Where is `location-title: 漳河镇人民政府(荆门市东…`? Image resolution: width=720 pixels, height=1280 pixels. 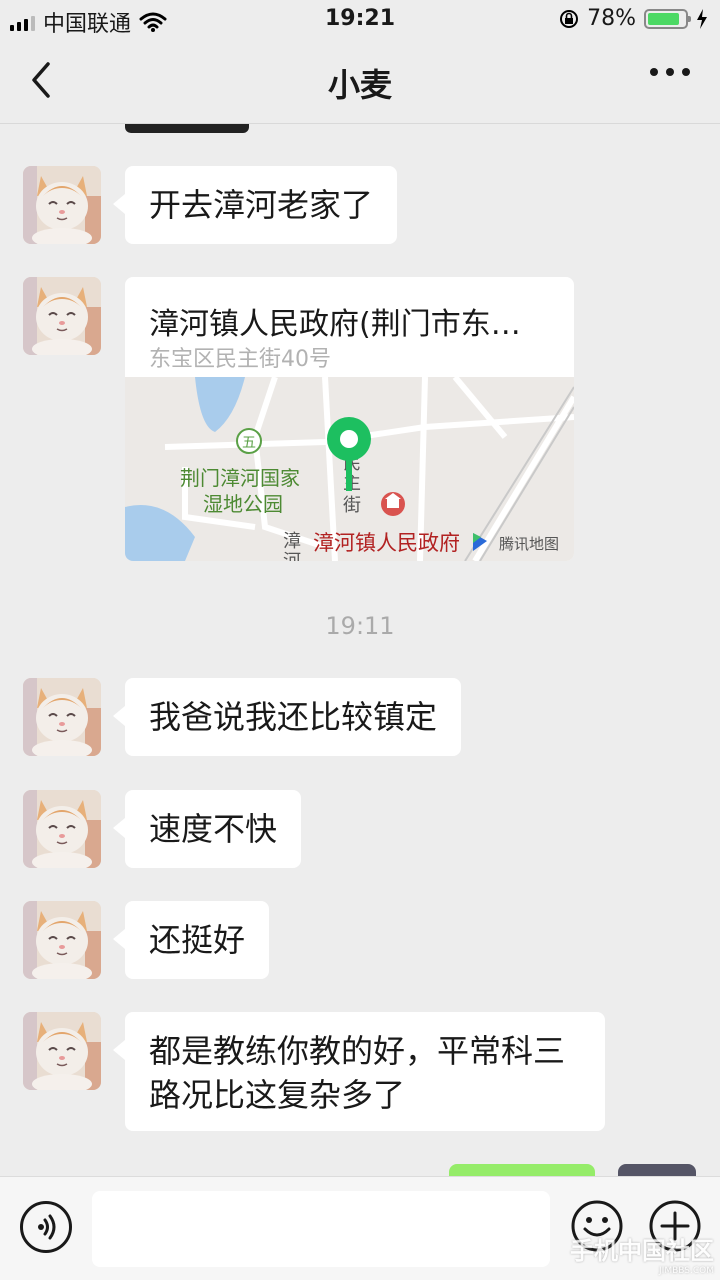 location-title: 漳河镇人民政府(荆门市东… is located at coordinates (335, 324).